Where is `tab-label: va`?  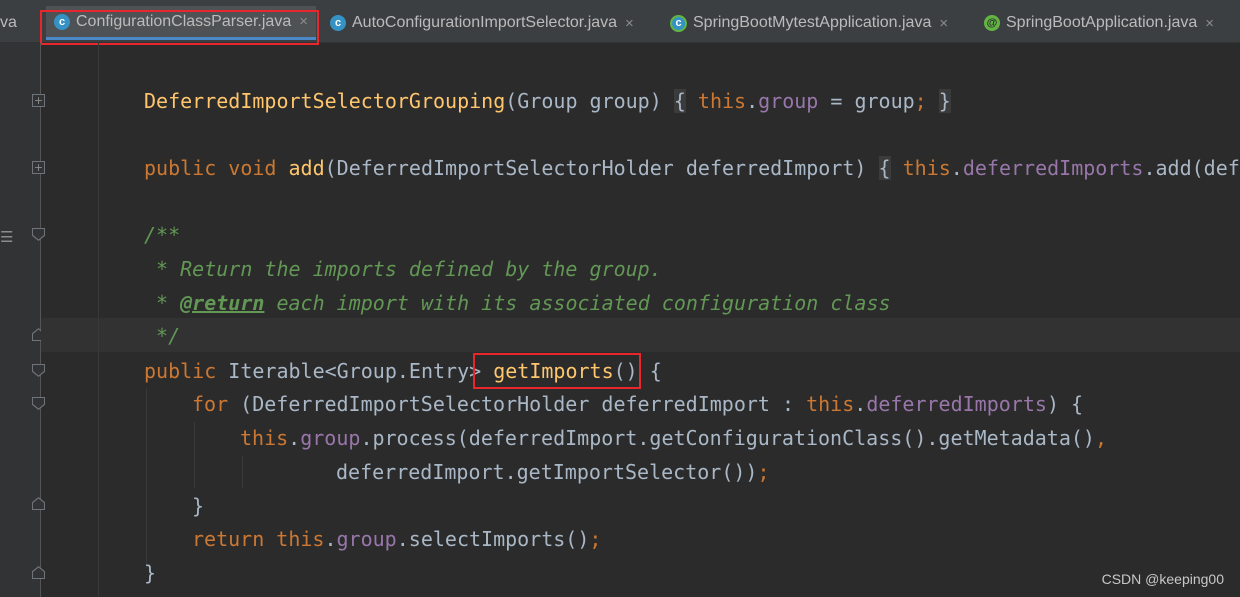
tab-label: va is located at coordinates (8, 22).